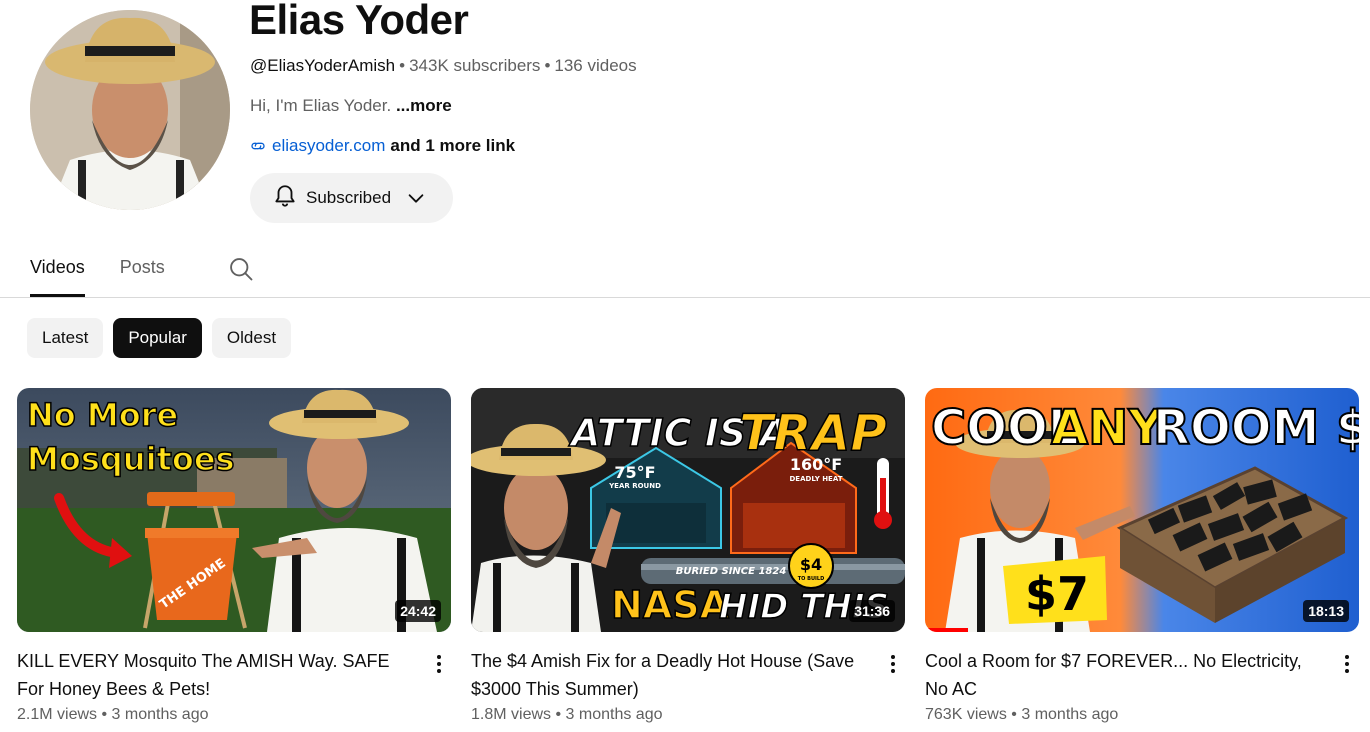  Describe the element at coordinates (1057, 594) in the screenshot. I see `thumb-price: $7` at that location.